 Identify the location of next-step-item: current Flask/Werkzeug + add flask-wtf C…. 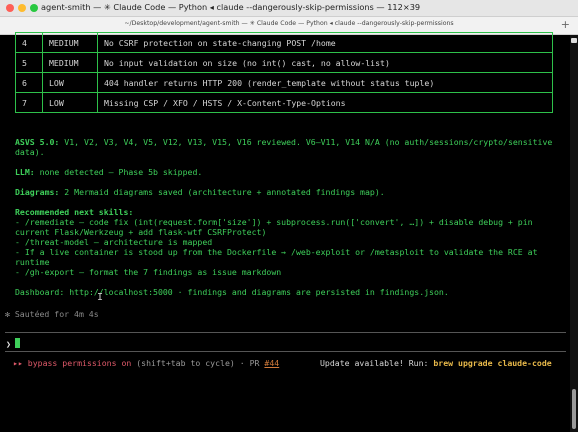
(141, 232).